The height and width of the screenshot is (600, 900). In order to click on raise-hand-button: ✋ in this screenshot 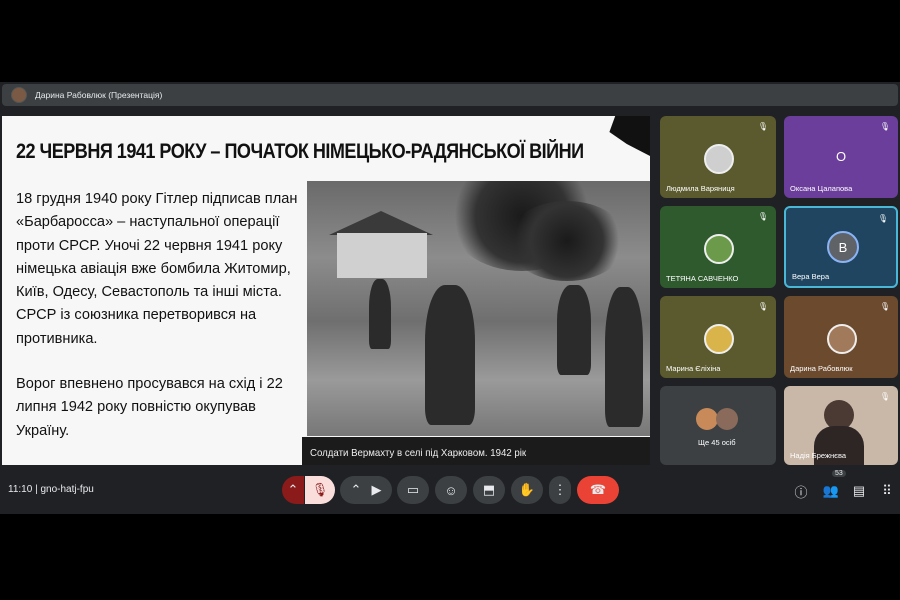, I will do `click(527, 490)`.